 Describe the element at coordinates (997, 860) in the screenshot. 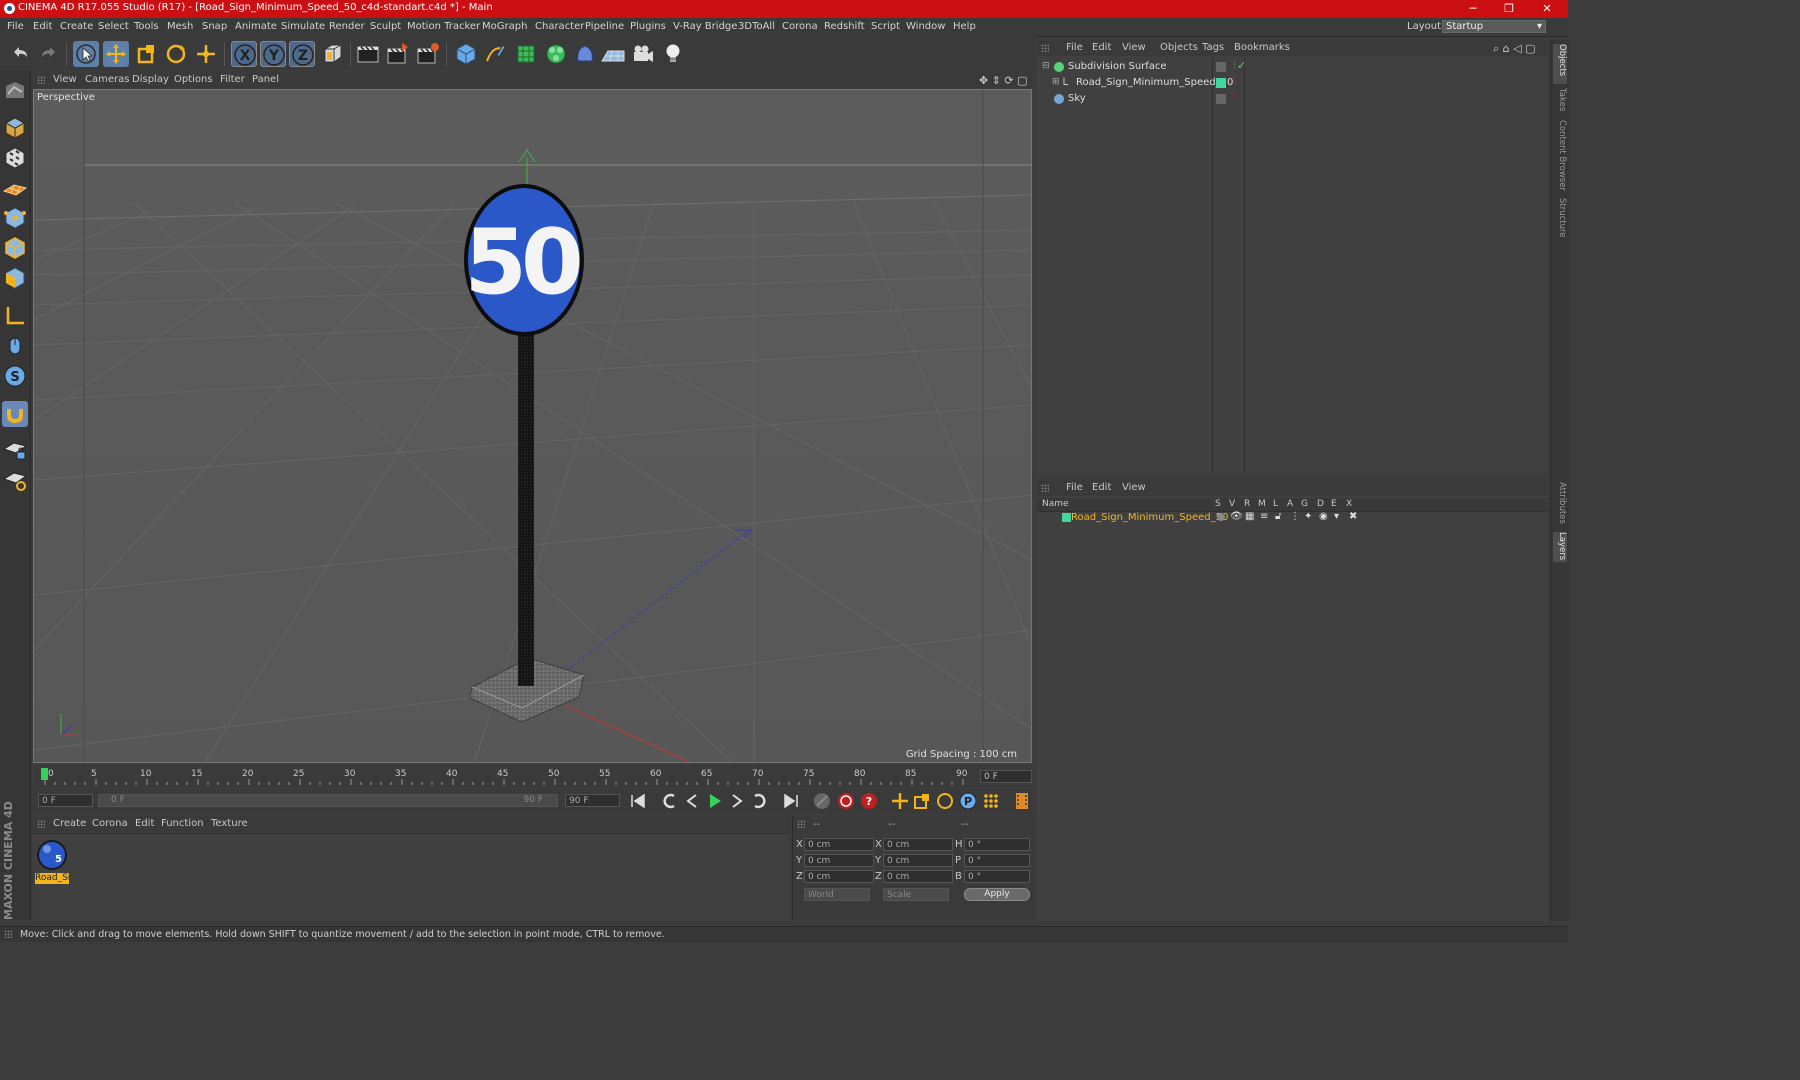

I see `rotation-p-field: 0 °` at that location.